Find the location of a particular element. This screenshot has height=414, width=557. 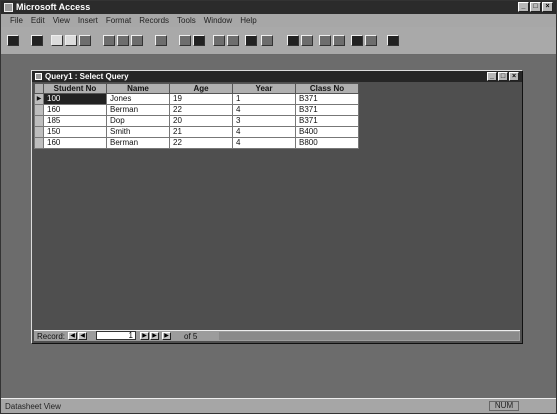

menu-edit: Edit is located at coordinates (38, 20).